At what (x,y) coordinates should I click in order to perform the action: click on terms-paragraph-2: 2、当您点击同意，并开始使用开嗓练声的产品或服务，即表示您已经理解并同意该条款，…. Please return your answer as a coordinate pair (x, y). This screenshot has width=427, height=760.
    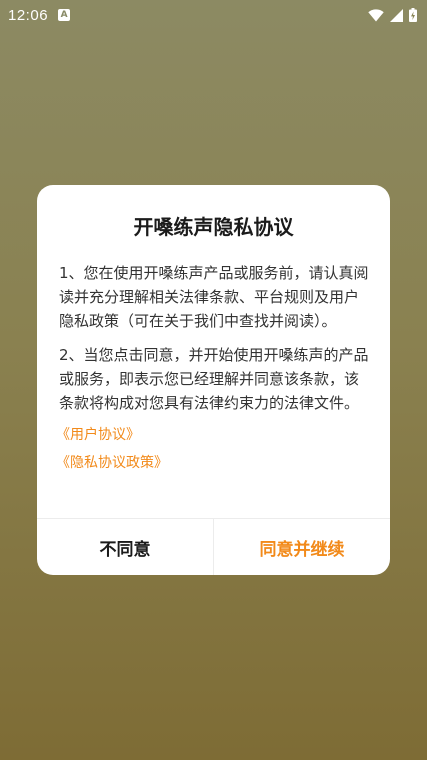
    Looking at the image, I should click on (214, 379).